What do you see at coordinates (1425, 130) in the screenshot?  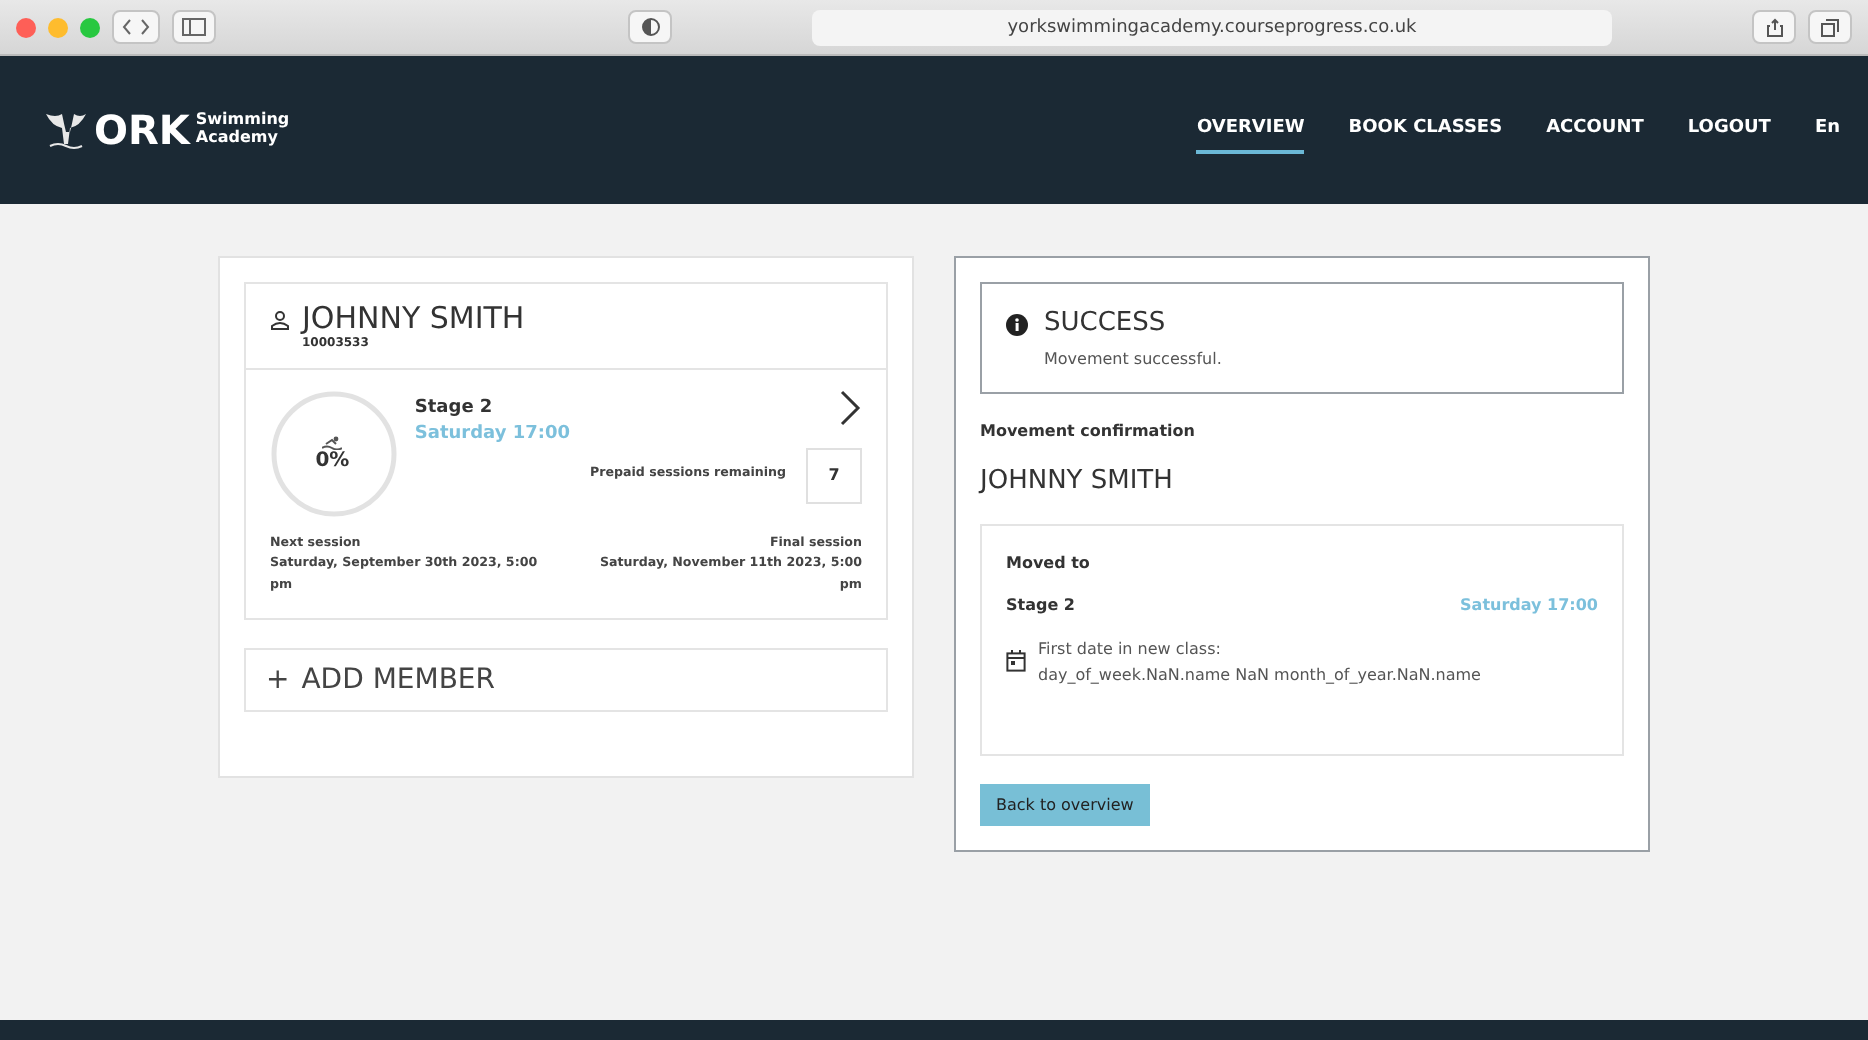 I see `nav-link: BOOK CLASSES` at bounding box center [1425, 130].